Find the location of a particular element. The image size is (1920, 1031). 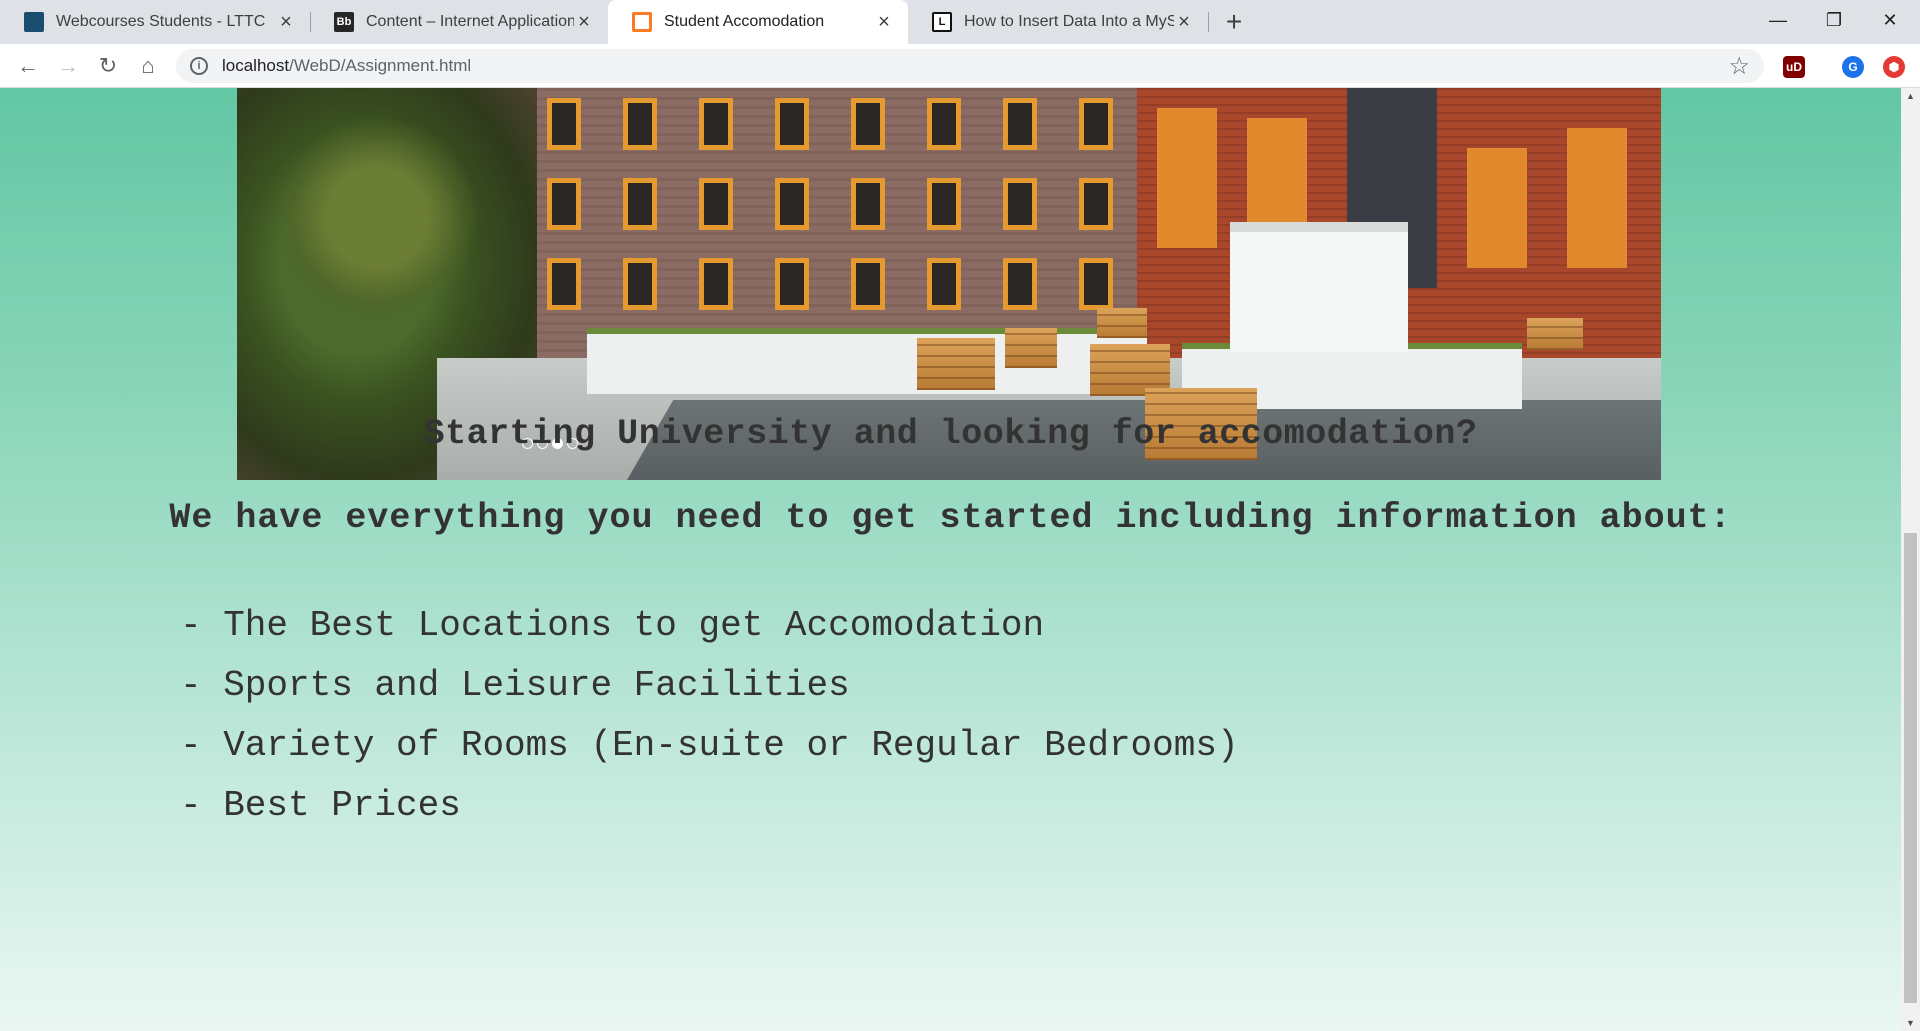

xampp-favicon is located at coordinates (642, 22).